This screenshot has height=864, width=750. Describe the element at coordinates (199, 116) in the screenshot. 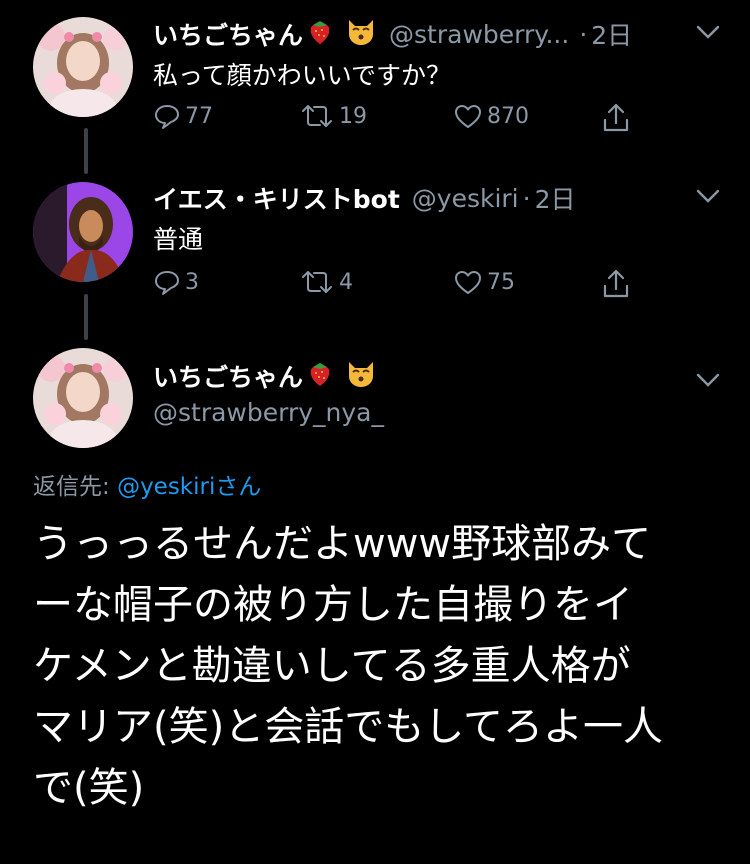

I see `reply-count: 77` at that location.